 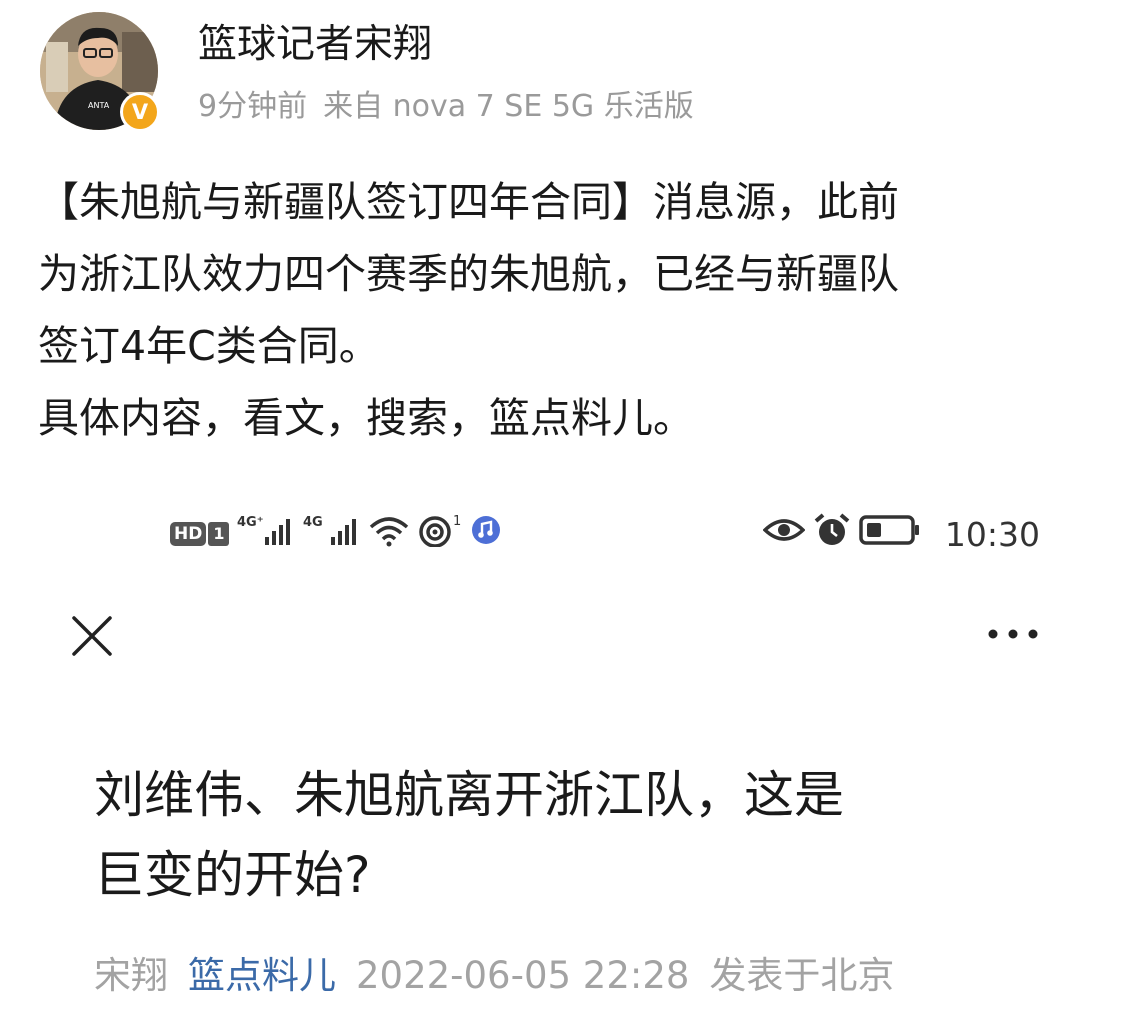 I want to click on signal-1-label: 4G⁺, so click(x=250, y=522).